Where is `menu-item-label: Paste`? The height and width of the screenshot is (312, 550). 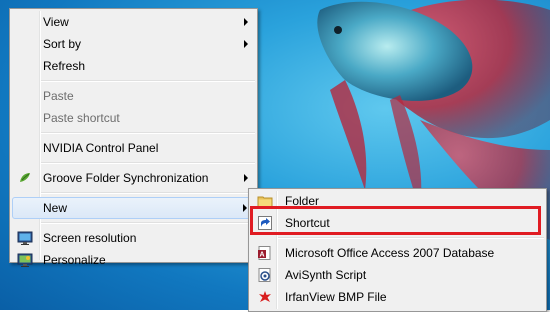
menu-item-label: Paste is located at coordinates (58, 96).